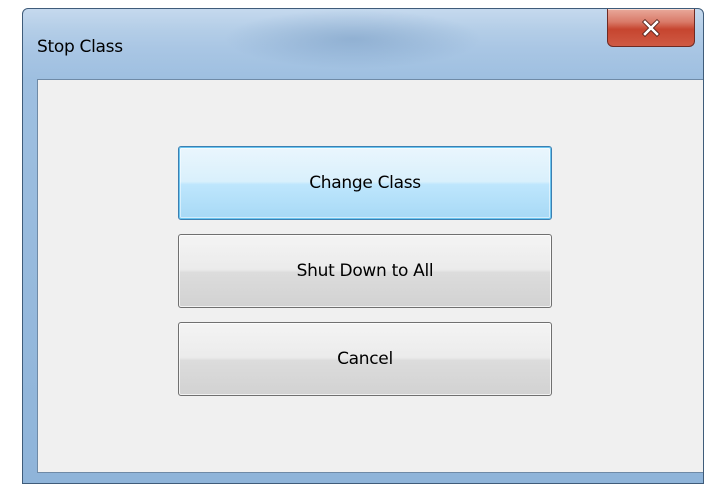 The height and width of the screenshot is (484, 704). Describe the element at coordinates (363, 44) in the screenshot. I see `title-bar: Stop Class` at that location.